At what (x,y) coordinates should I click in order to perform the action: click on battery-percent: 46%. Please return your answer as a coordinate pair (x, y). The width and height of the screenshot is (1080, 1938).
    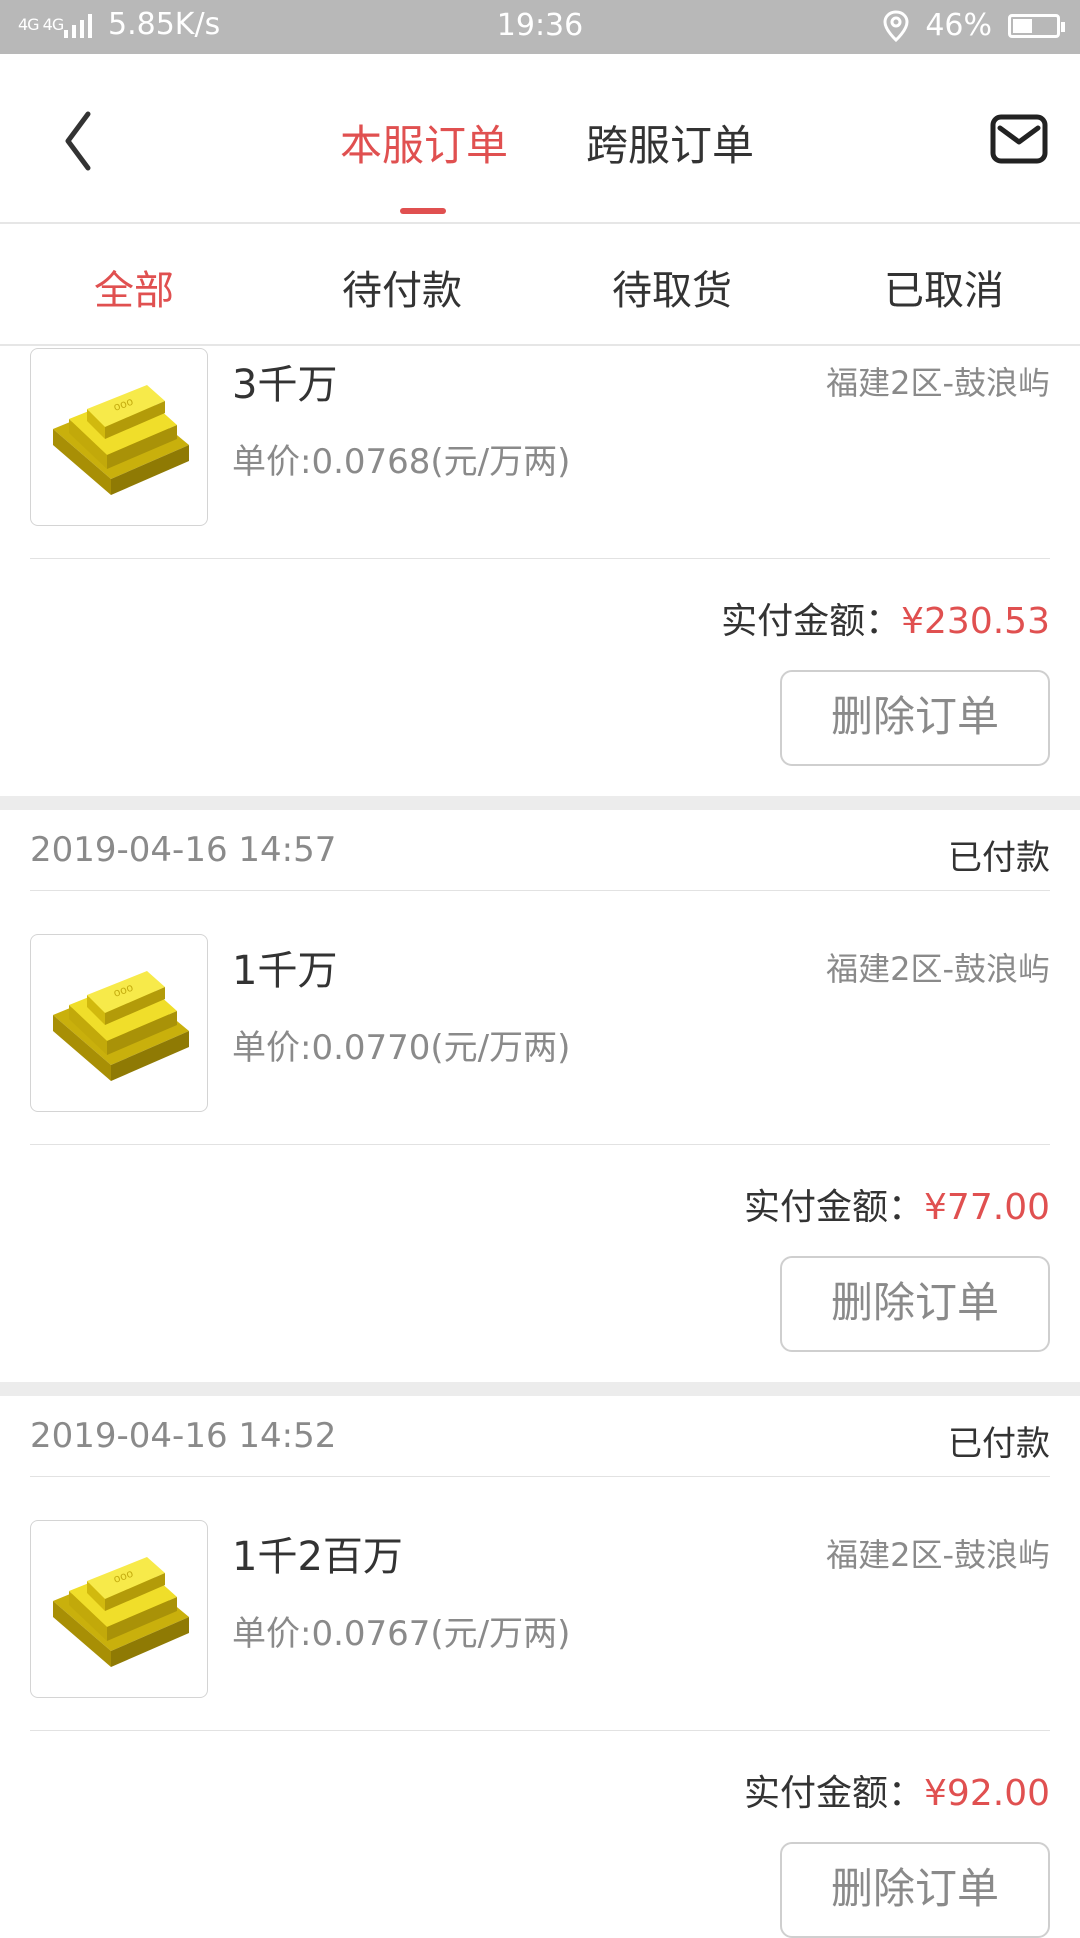
    Looking at the image, I should click on (958, 25).